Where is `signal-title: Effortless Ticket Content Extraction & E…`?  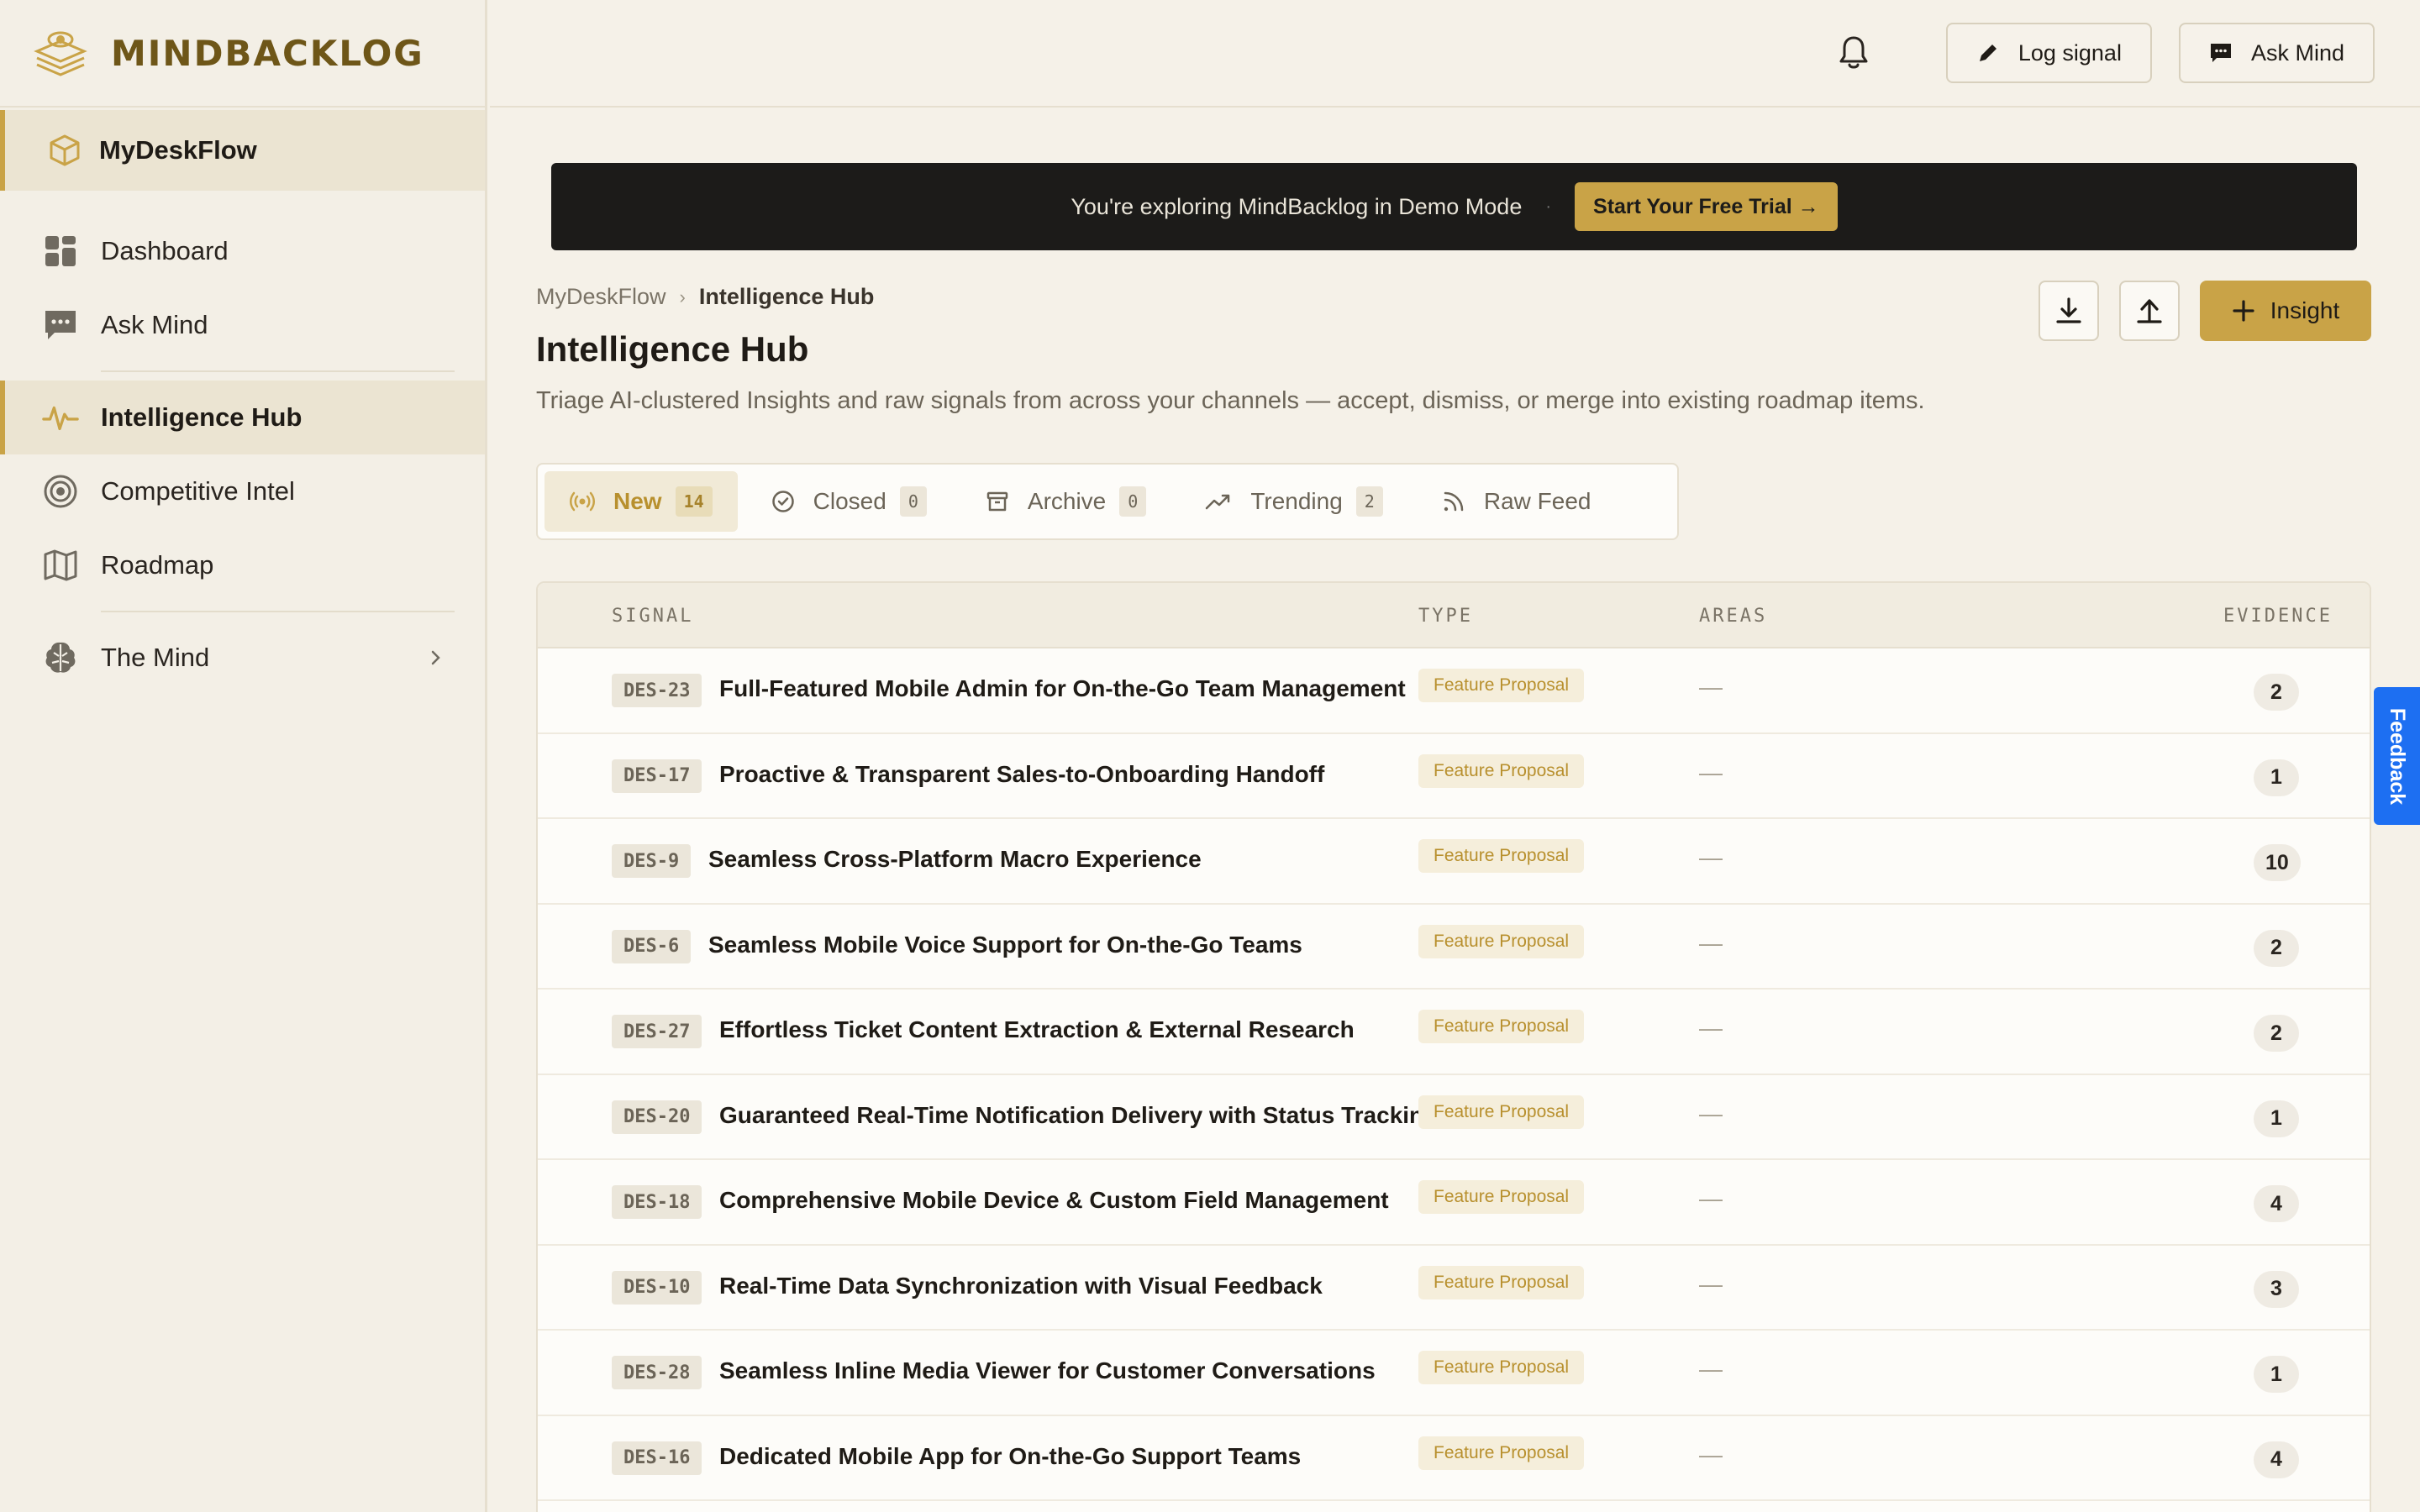
signal-title: Effortless Ticket Content Extraction & E… is located at coordinates (1037, 1029).